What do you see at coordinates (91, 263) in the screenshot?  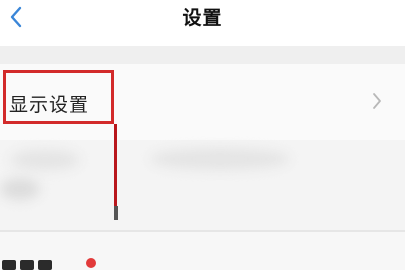 I see `notification-dot` at bounding box center [91, 263].